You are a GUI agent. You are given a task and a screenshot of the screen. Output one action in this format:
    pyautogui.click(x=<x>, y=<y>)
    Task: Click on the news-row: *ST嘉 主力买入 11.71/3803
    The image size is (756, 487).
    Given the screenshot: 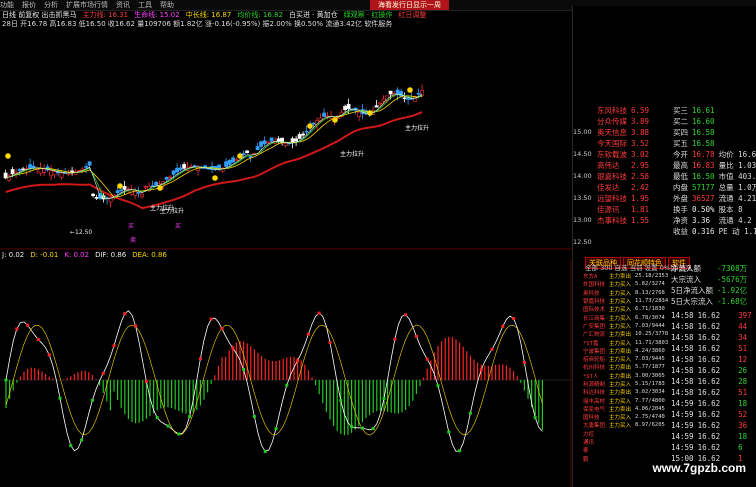 What is the action you would take?
    pyautogui.click(x=625, y=342)
    